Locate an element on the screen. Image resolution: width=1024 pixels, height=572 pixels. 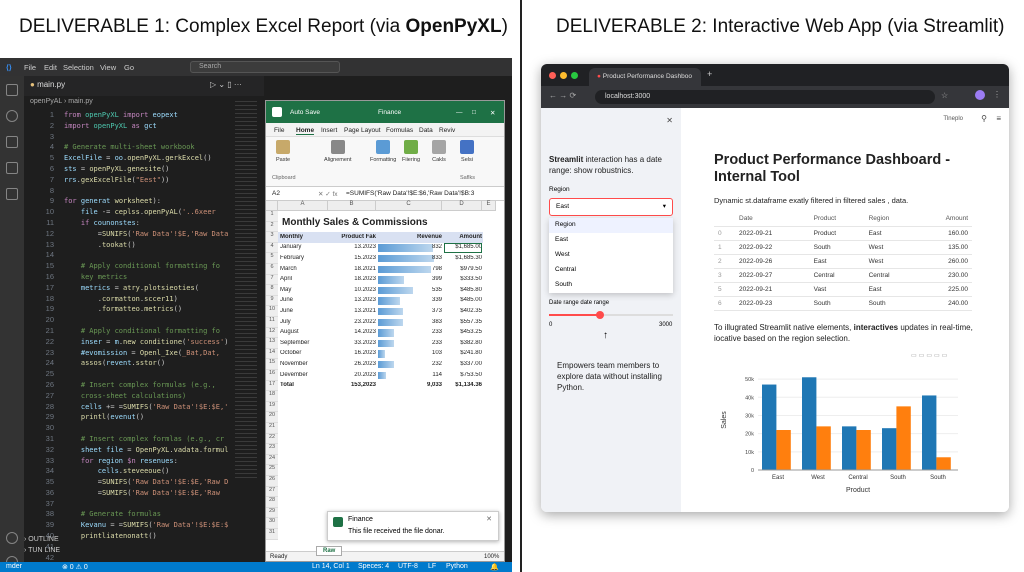
cell: 16.2023 is located at coordinates (353, 353).